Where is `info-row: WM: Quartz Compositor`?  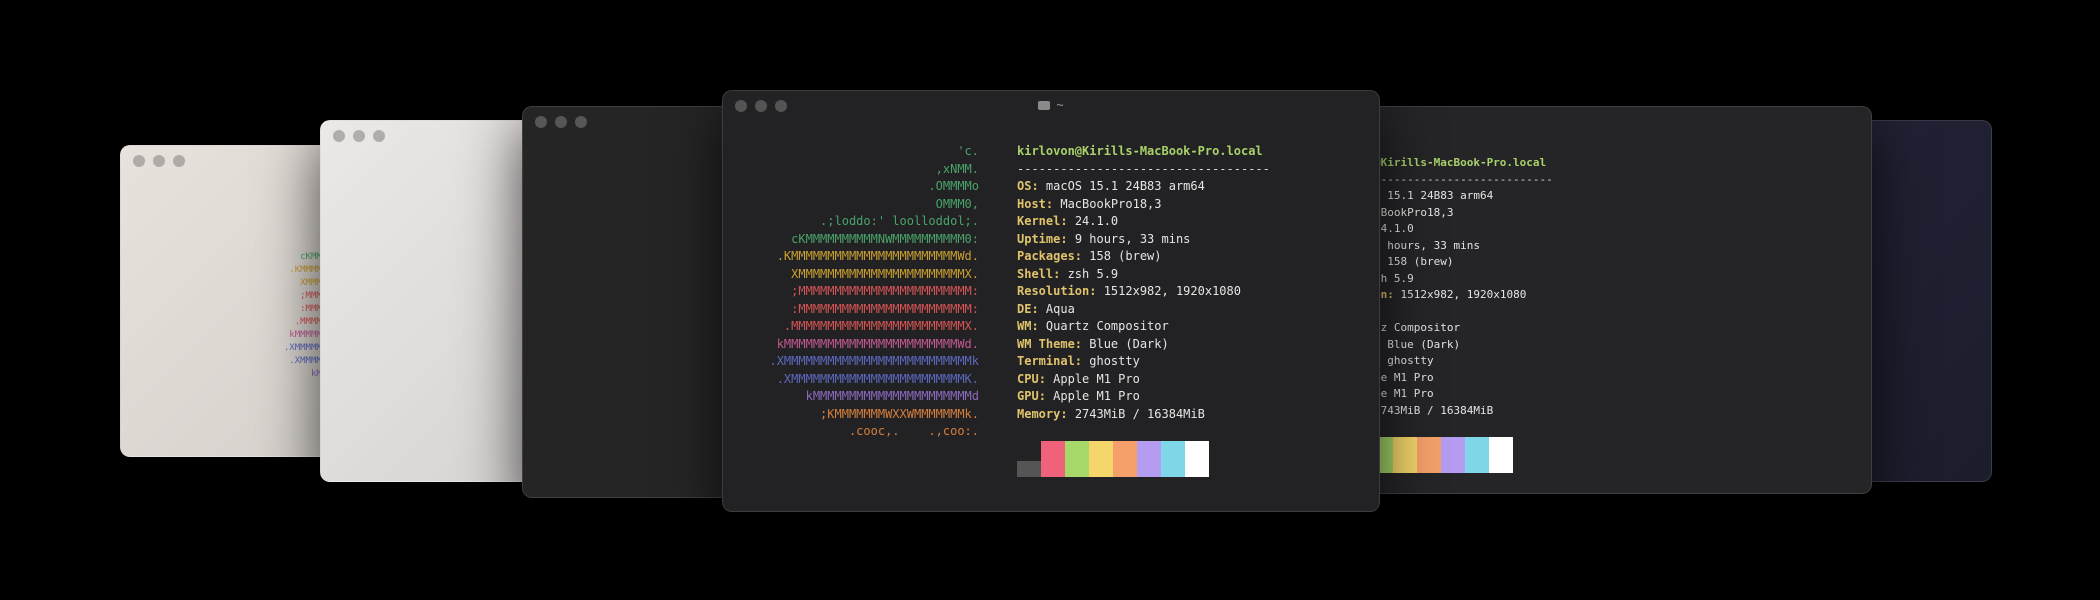
info-row: WM: Quartz Compositor is located at coordinates (1143, 327).